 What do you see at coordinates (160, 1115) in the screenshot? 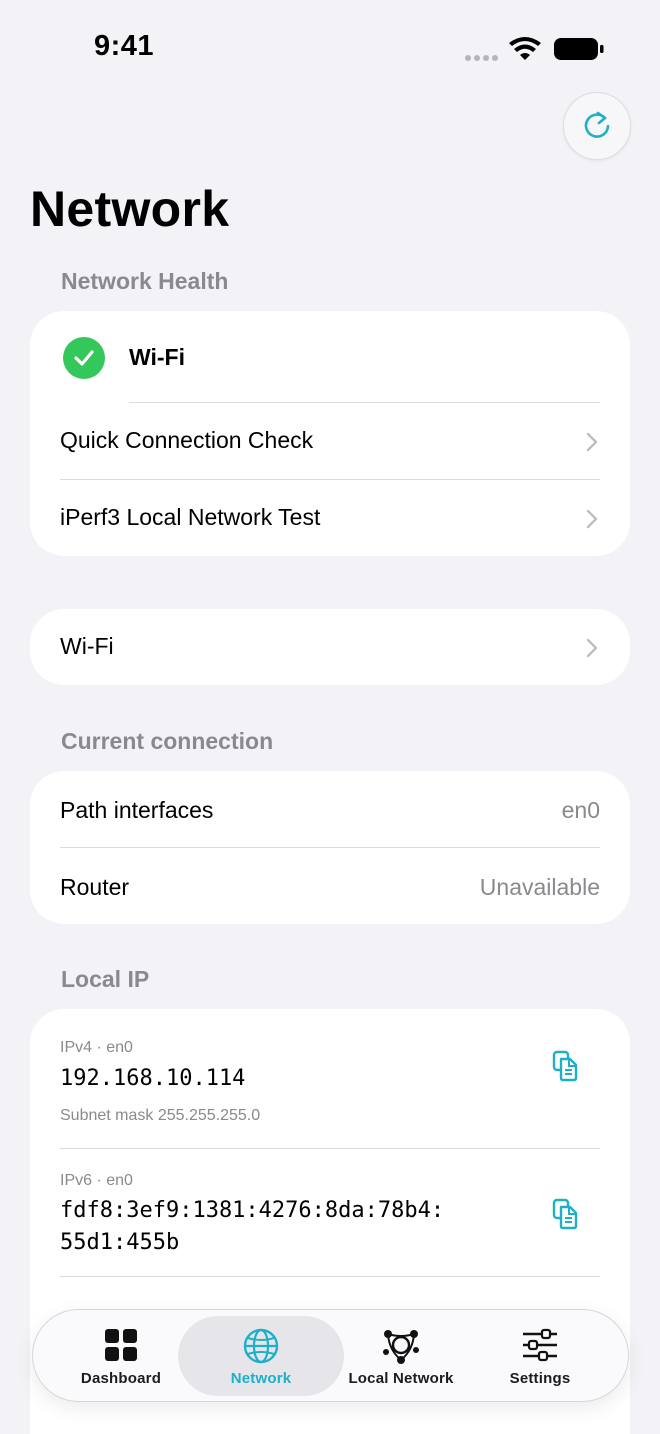
I see `ipv4-subnet: Subnet mask 255.255.255.0` at bounding box center [160, 1115].